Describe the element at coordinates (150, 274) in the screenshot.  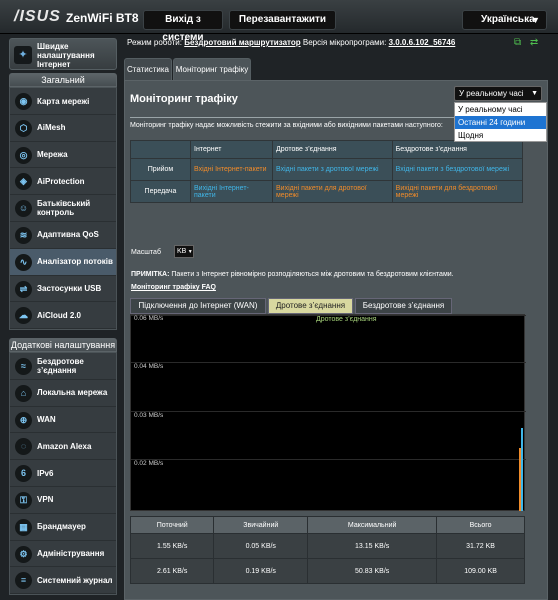
I see `note-label: ПРИМІТКА:` at that location.